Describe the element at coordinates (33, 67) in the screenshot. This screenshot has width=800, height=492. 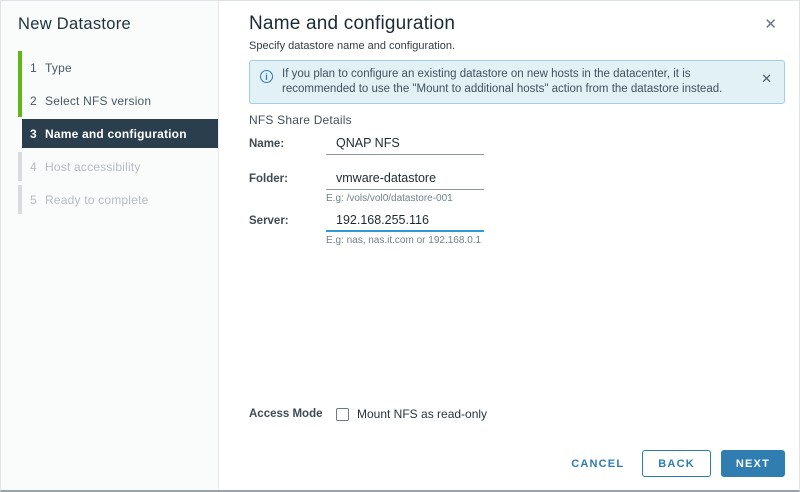
I see `step-number: 1` at that location.